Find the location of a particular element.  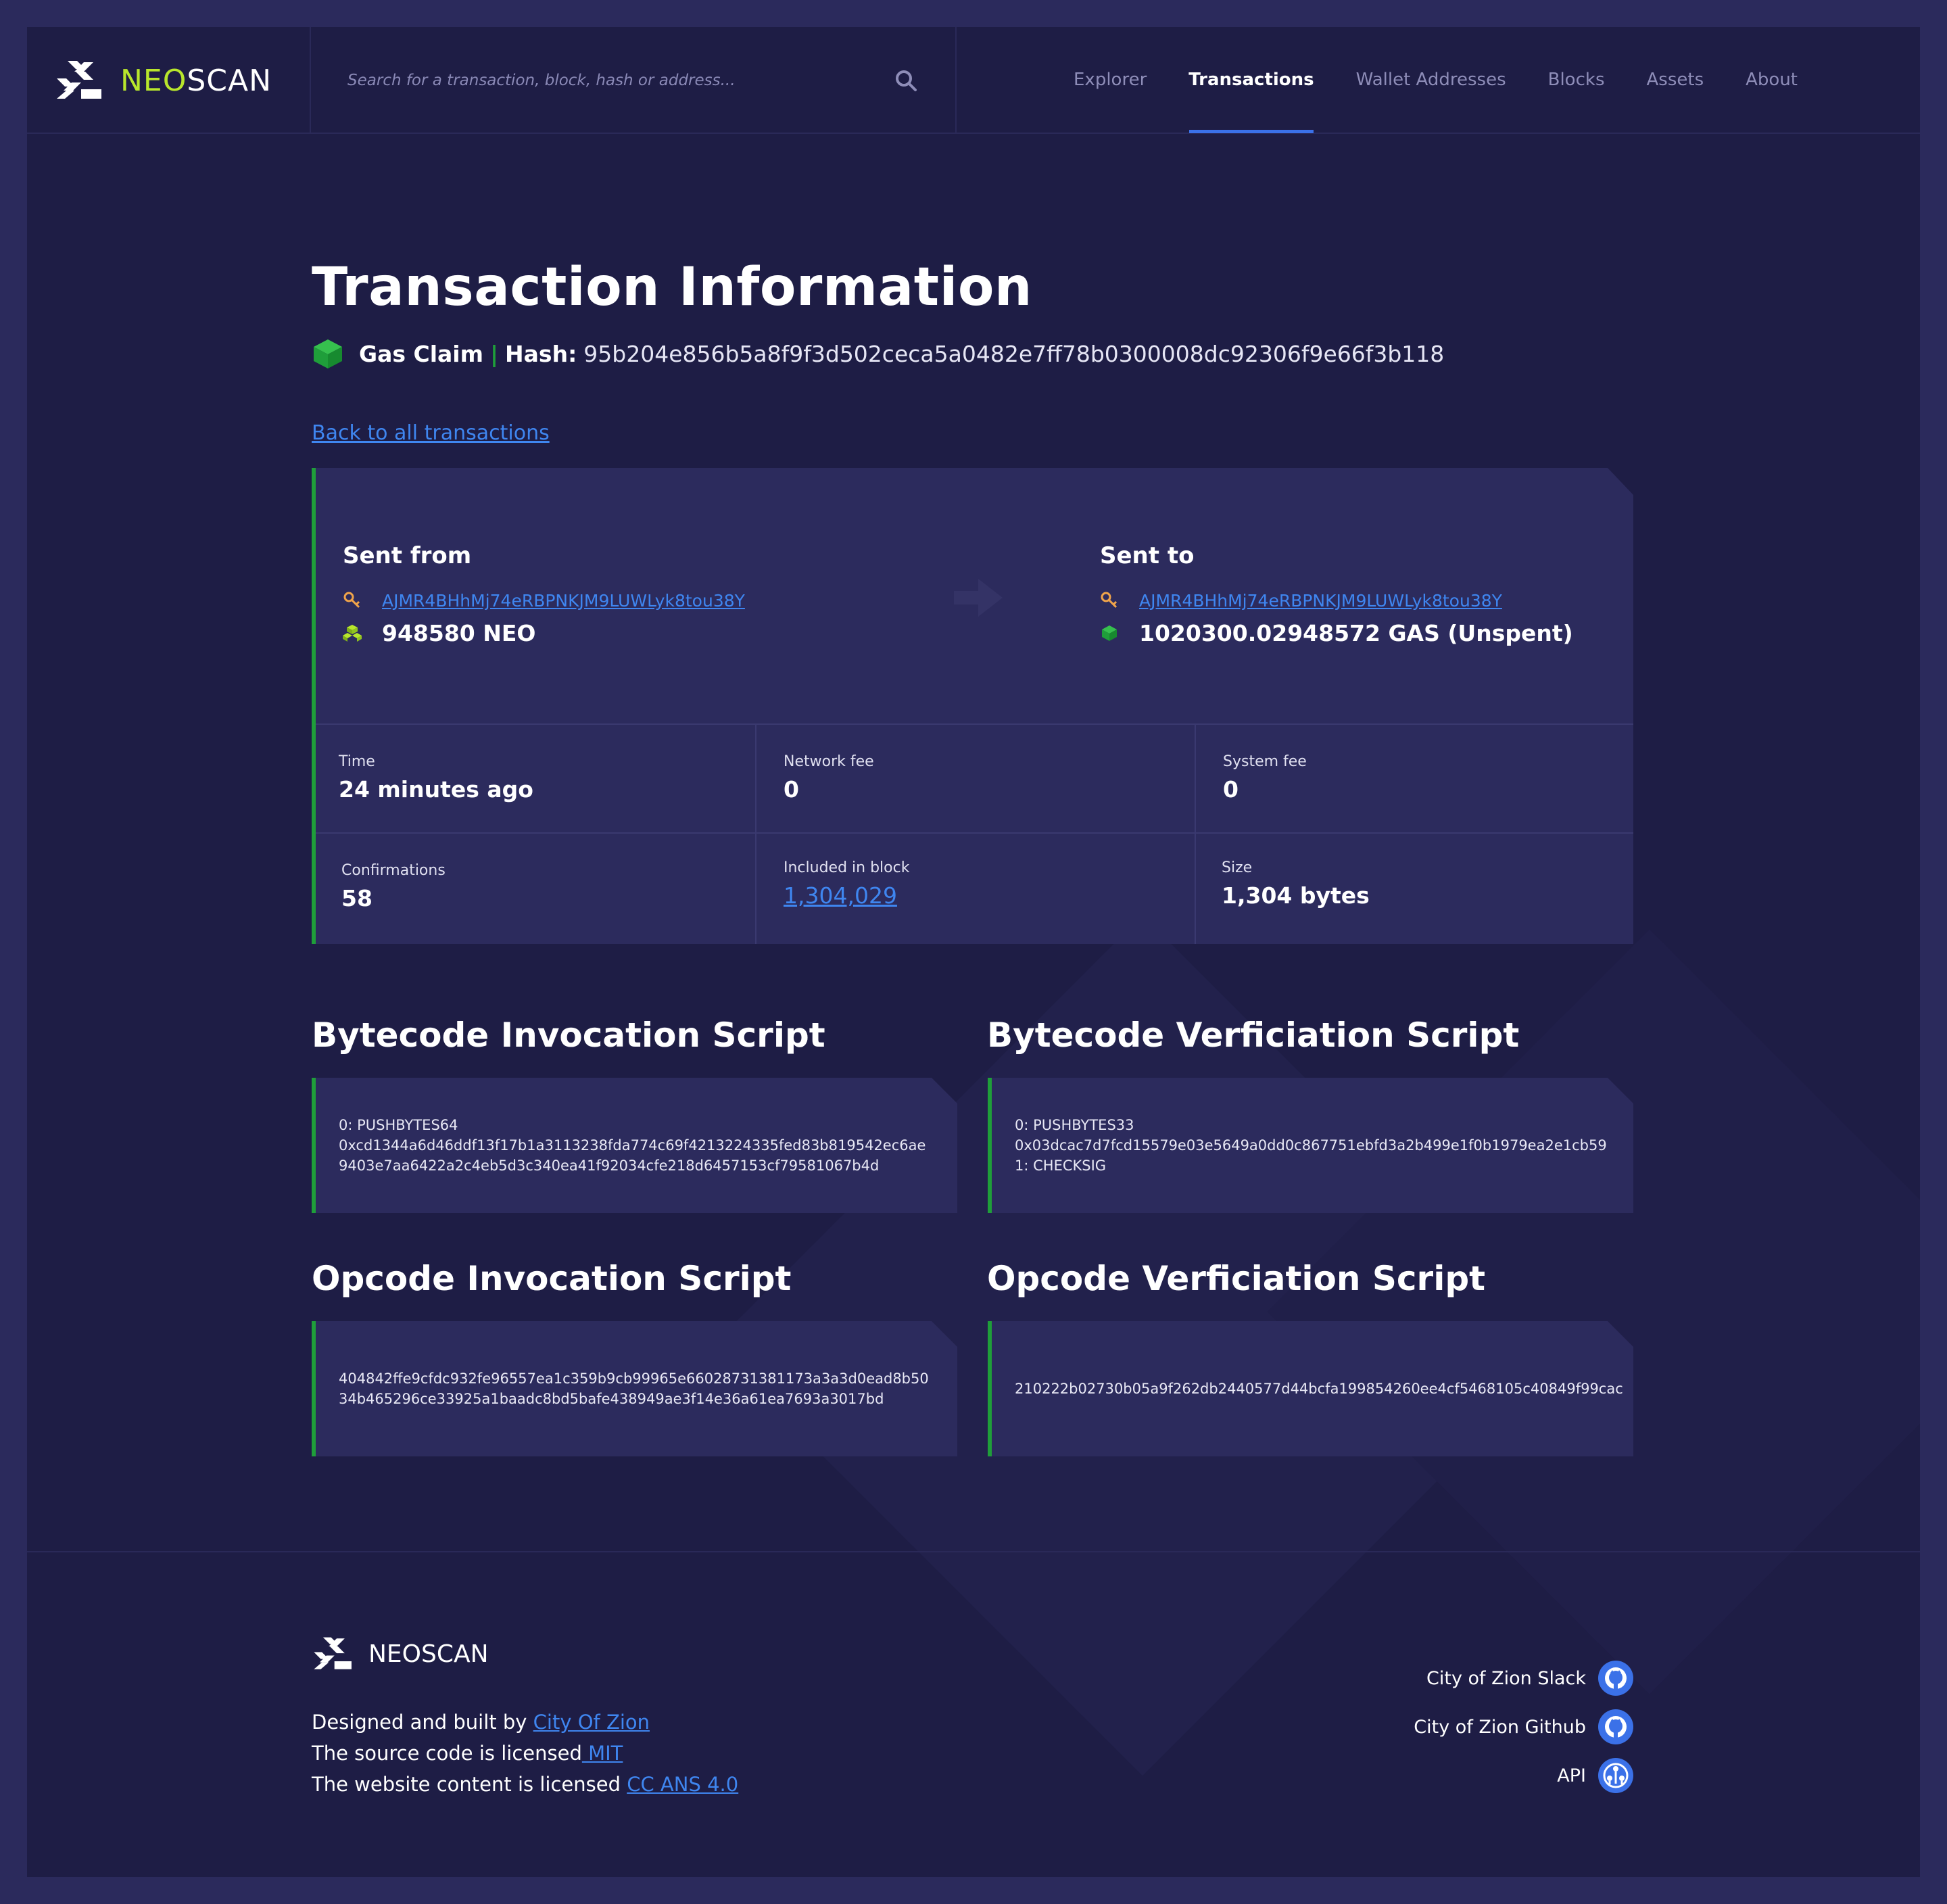

city-of-zion-github-link: City of Zion Github is located at coordinates (1523, 1727).